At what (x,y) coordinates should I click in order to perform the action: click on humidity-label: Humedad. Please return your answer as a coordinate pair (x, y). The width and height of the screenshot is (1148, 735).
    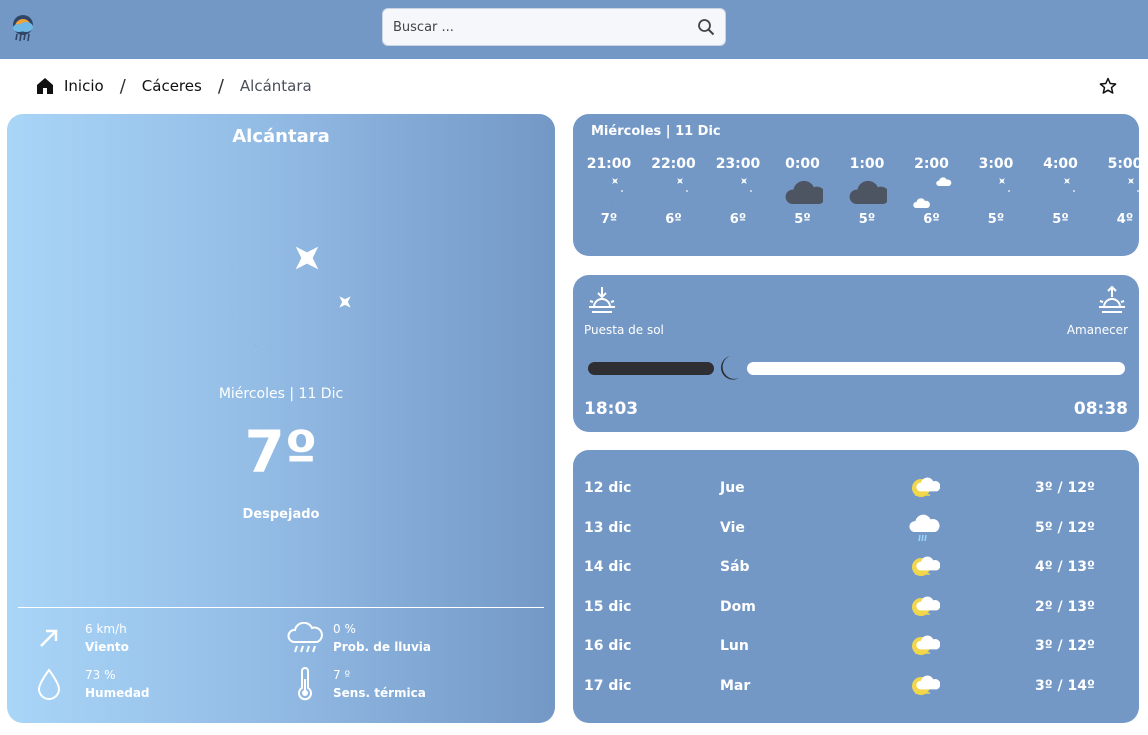
    Looking at the image, I should click on (117, 693).